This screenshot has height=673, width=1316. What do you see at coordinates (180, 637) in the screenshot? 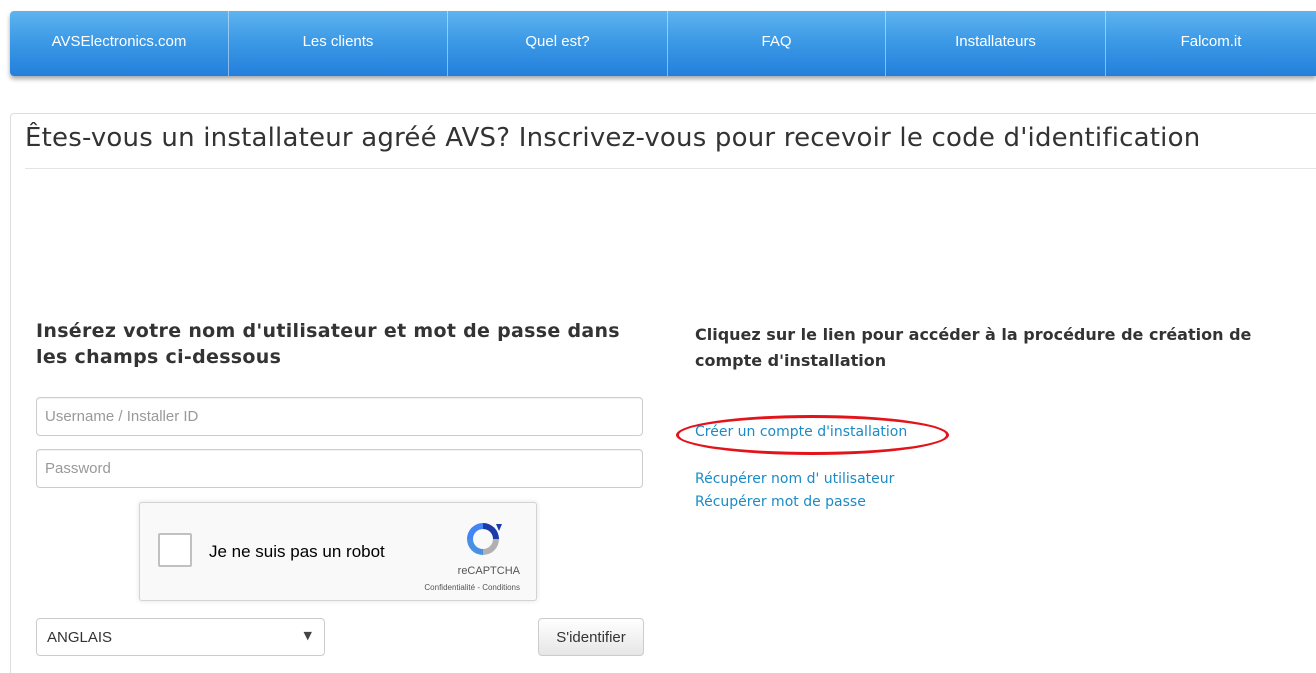
I see `language-select: ANGLAIS ▼` at bounding box center [180, 637].